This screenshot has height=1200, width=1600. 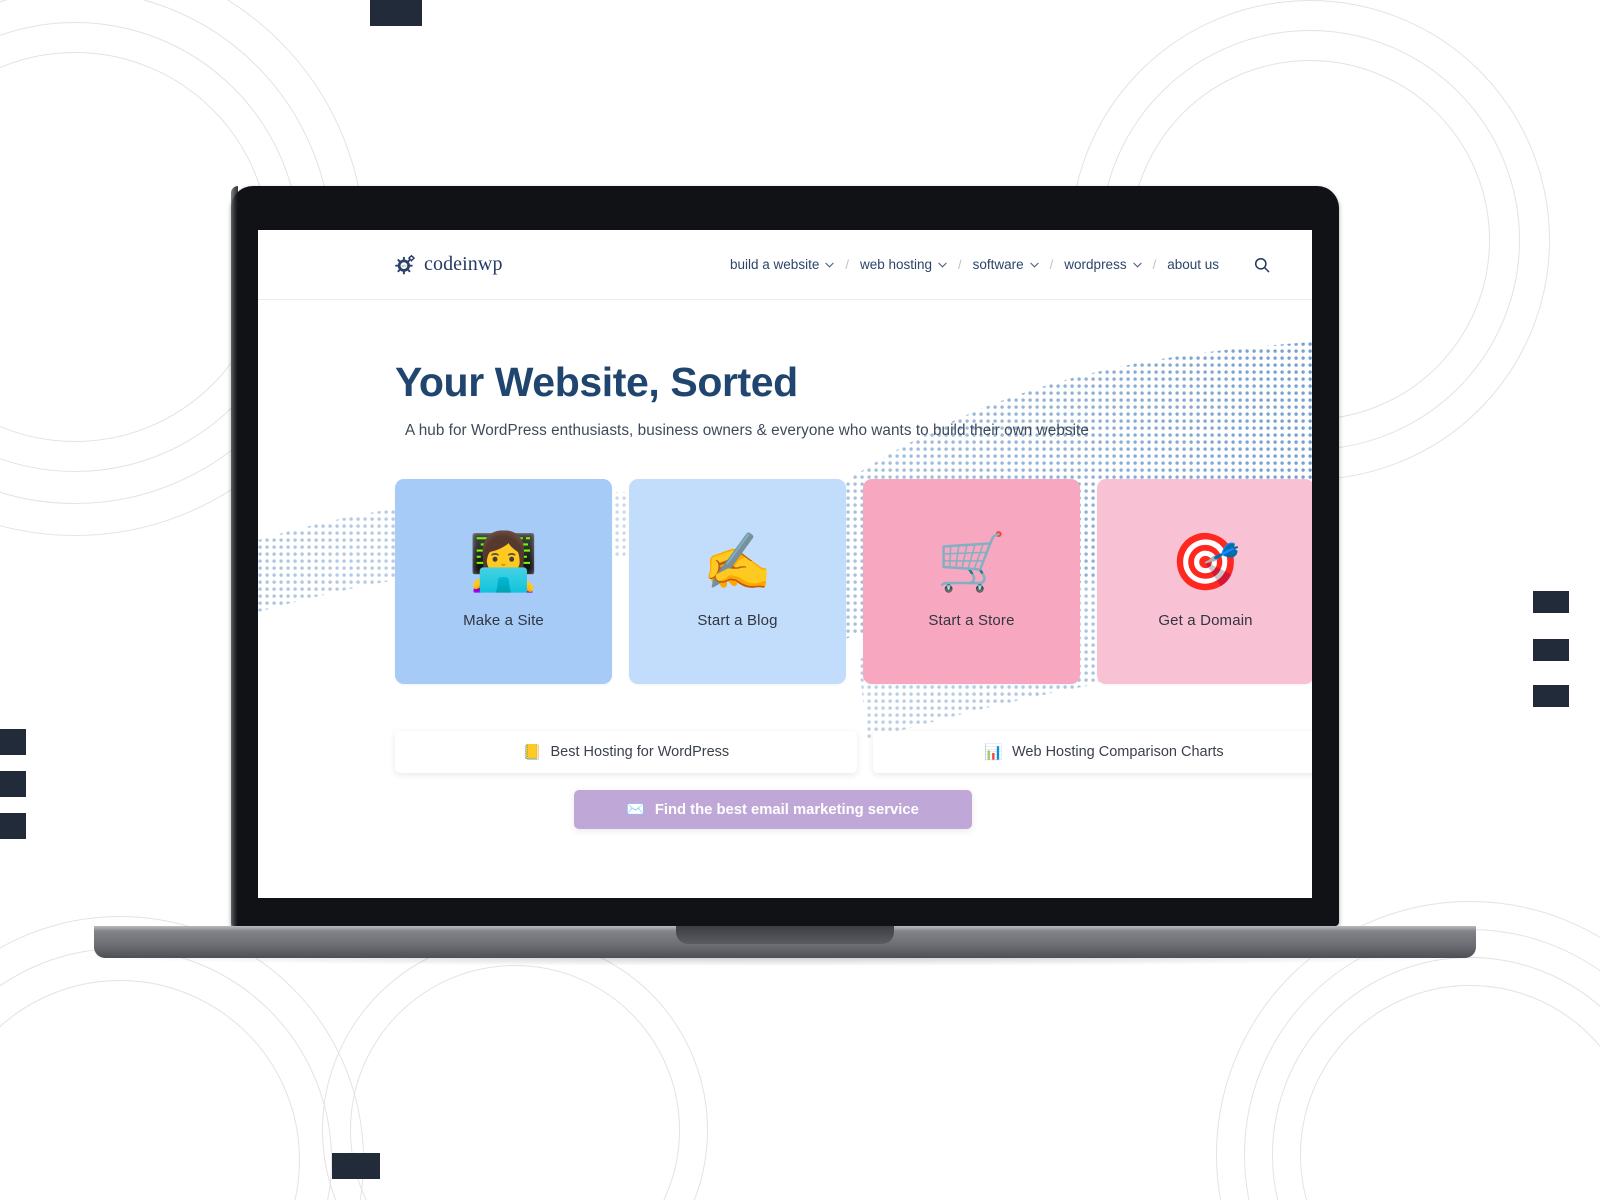 I want to click on find-email-marketing-service-button: ✉️ Find the best email marketing service, so click(x=772, y=810).